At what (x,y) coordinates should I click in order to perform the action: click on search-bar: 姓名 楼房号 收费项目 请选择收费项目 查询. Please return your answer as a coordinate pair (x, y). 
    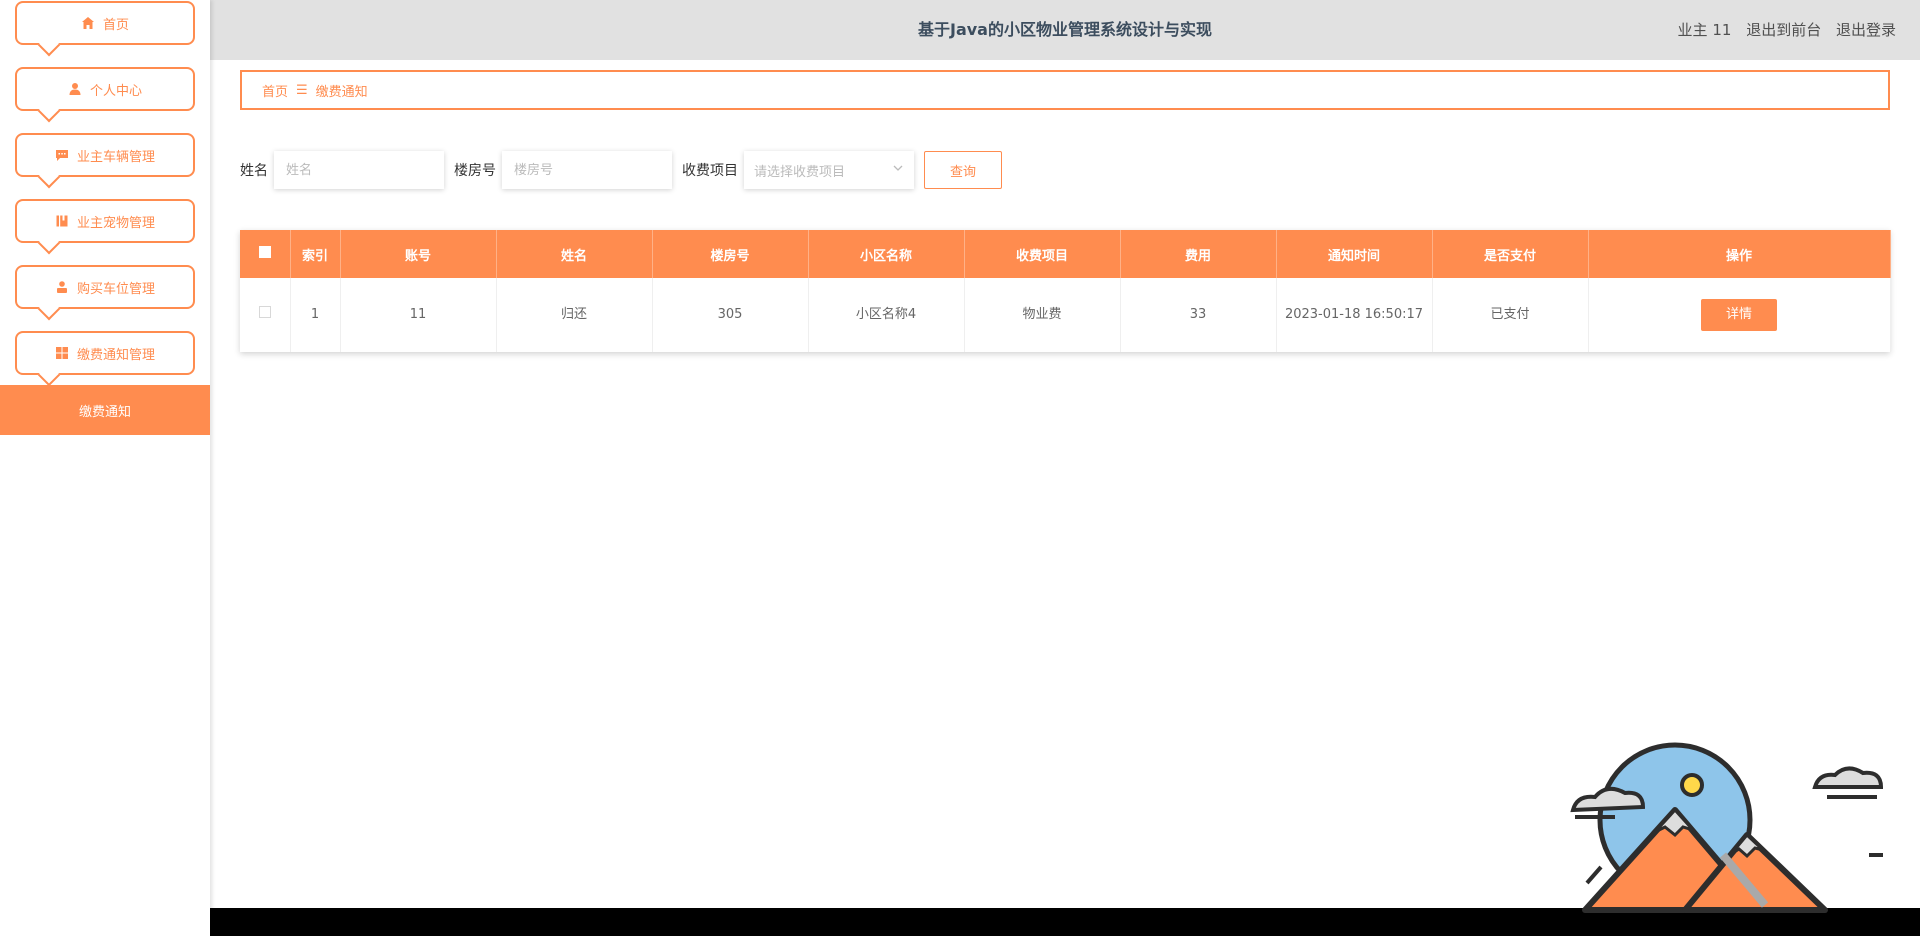
    Looking at the image, I should click on (621, 170).